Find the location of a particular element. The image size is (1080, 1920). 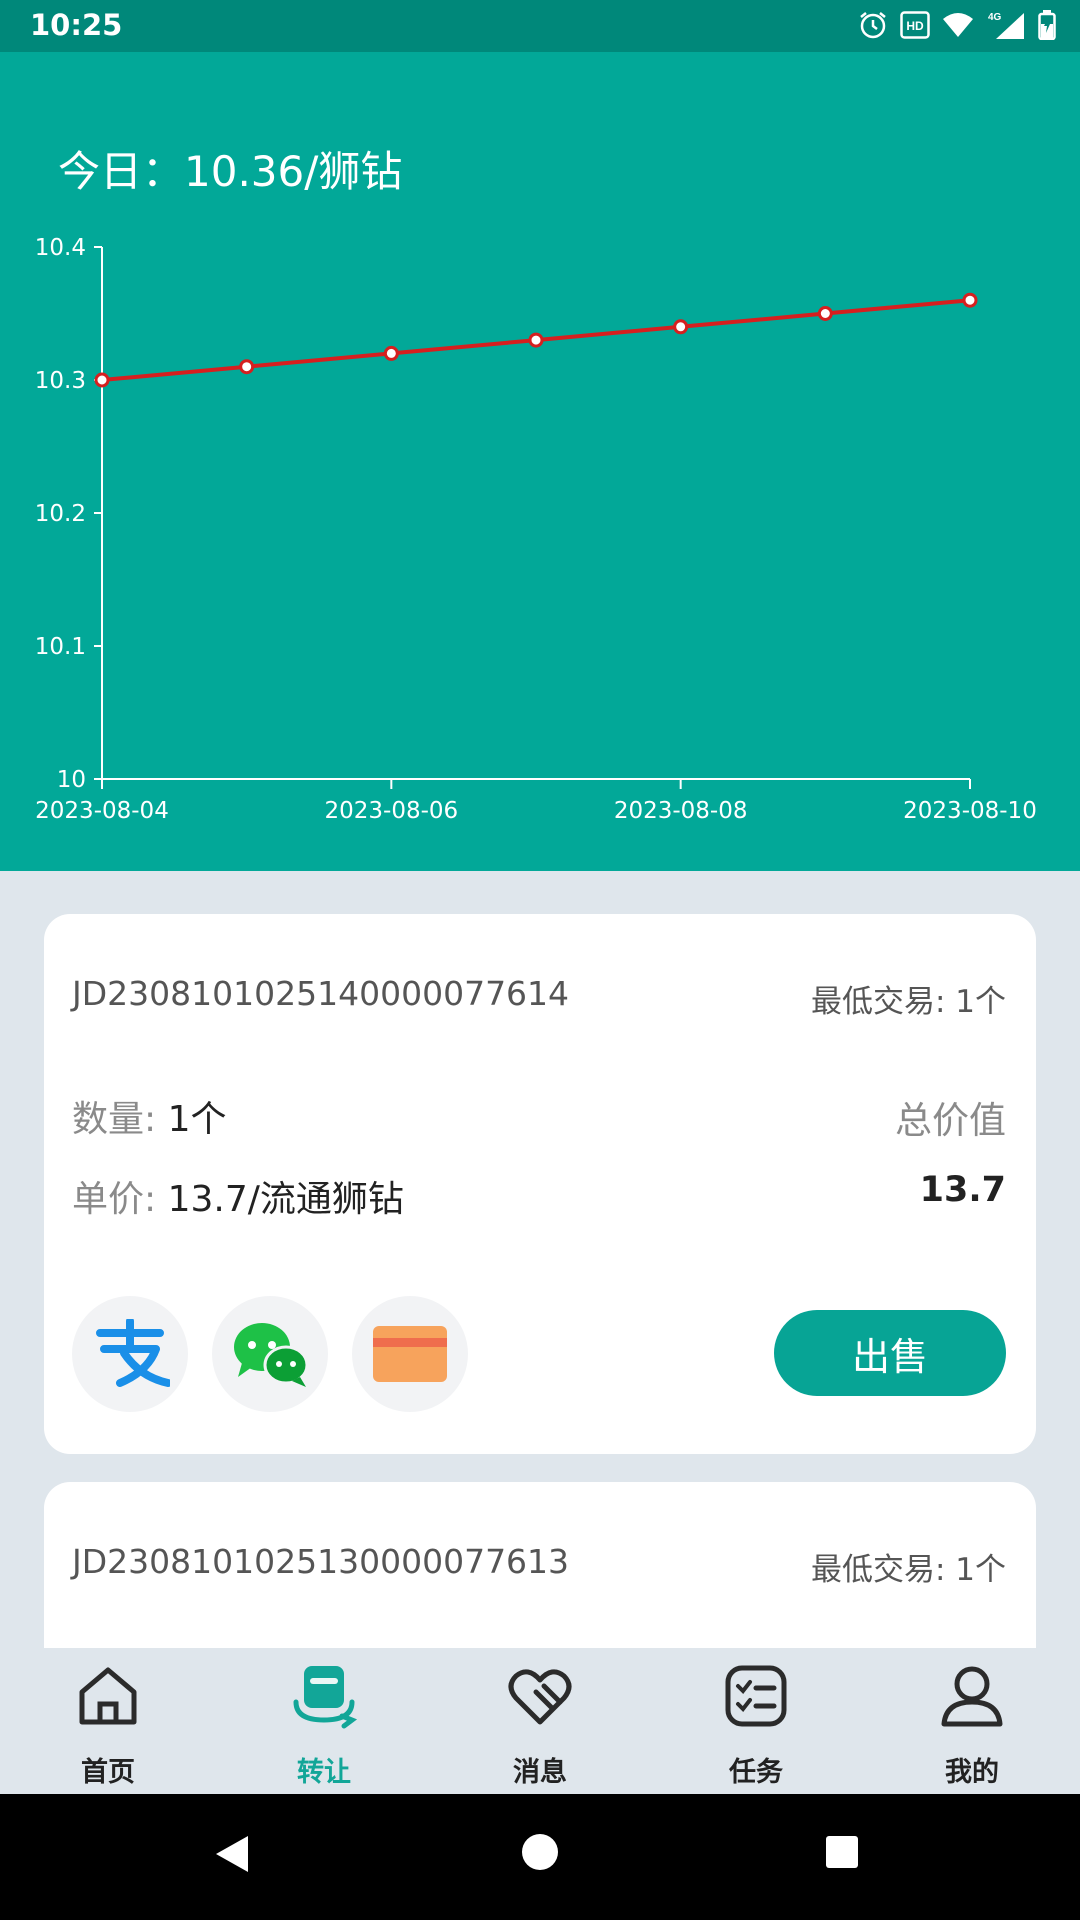

wifi-icon is located at coordinates (958, 25).